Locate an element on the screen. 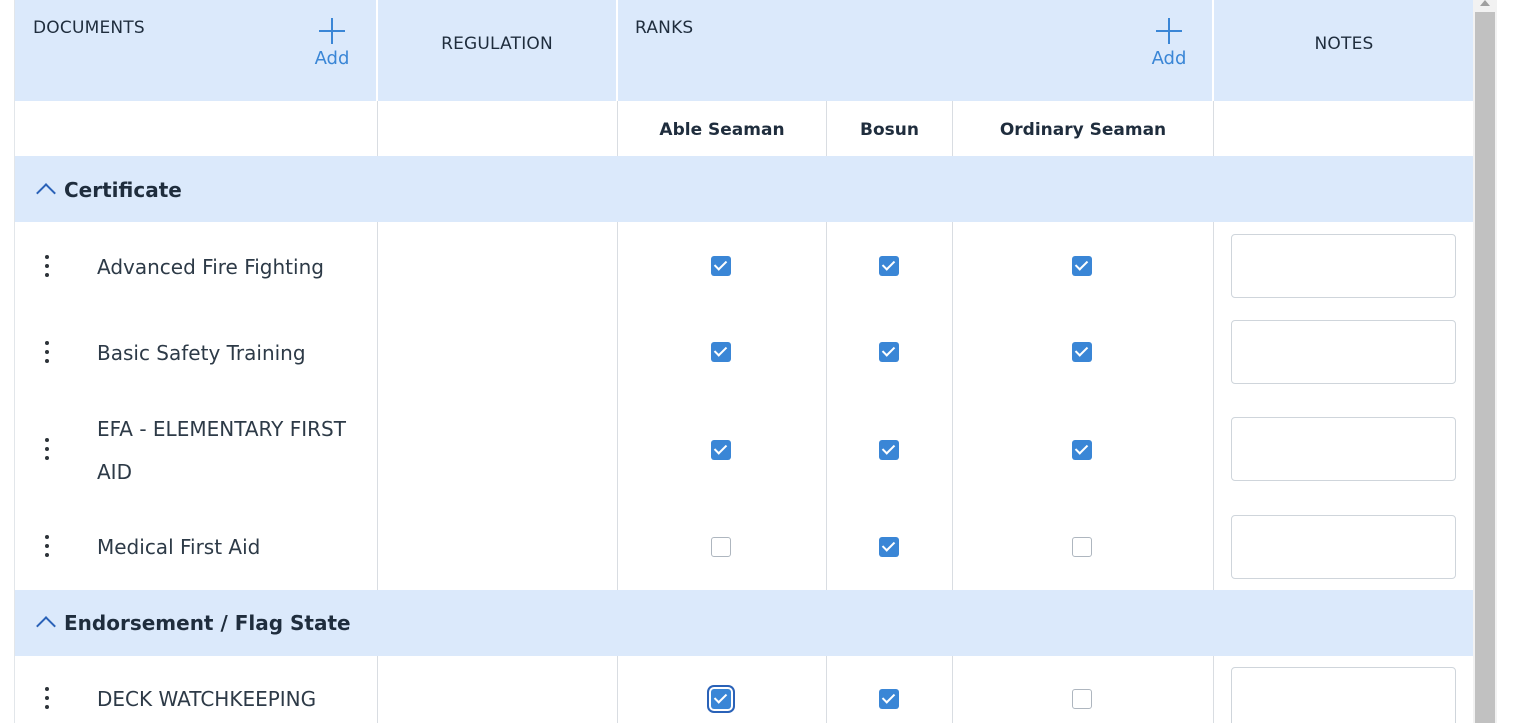 This screenshot has width=1517, height=723. document-cell: Basic Safety Training is located at coordinates (196, 352).